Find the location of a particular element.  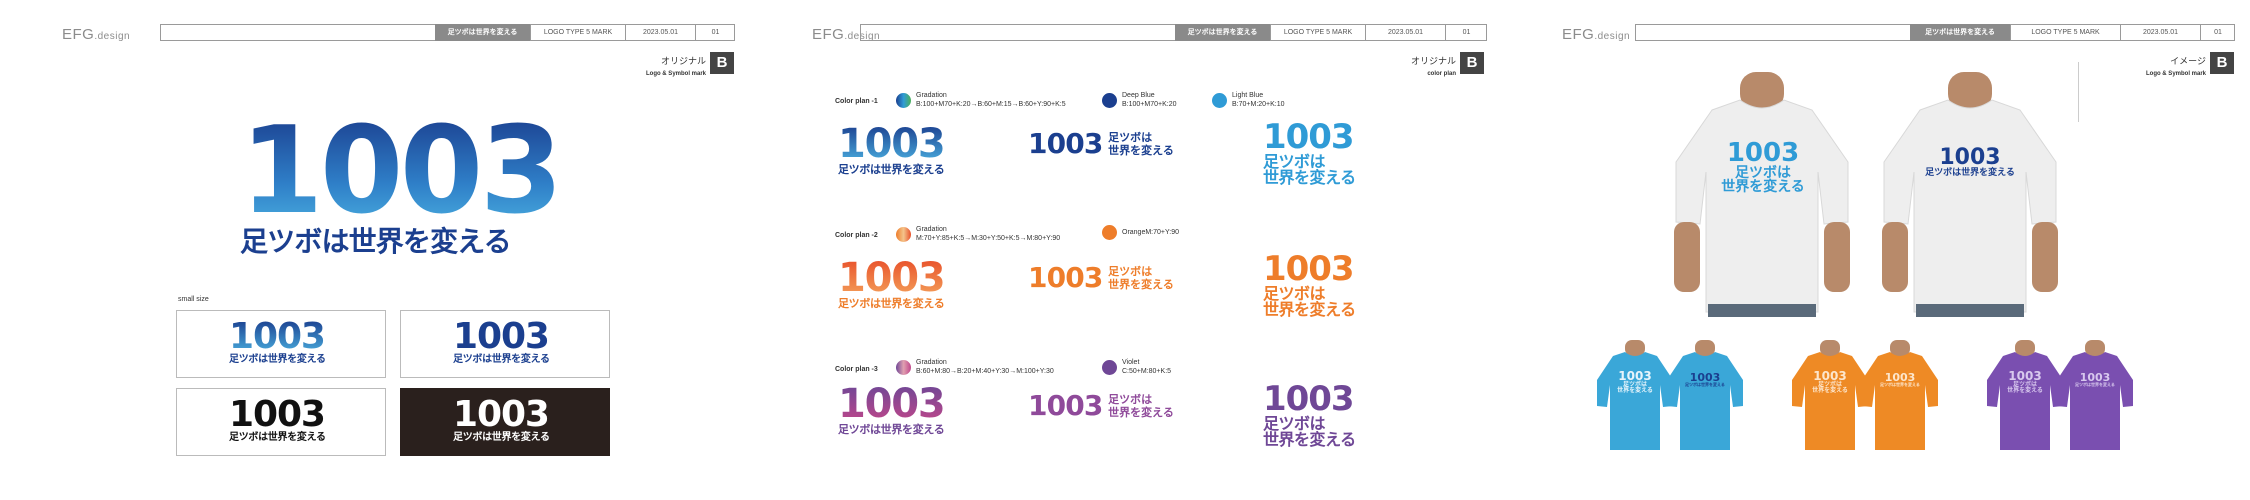

plan-1-swatch-light-blue is located at coordinates (1219, 100).